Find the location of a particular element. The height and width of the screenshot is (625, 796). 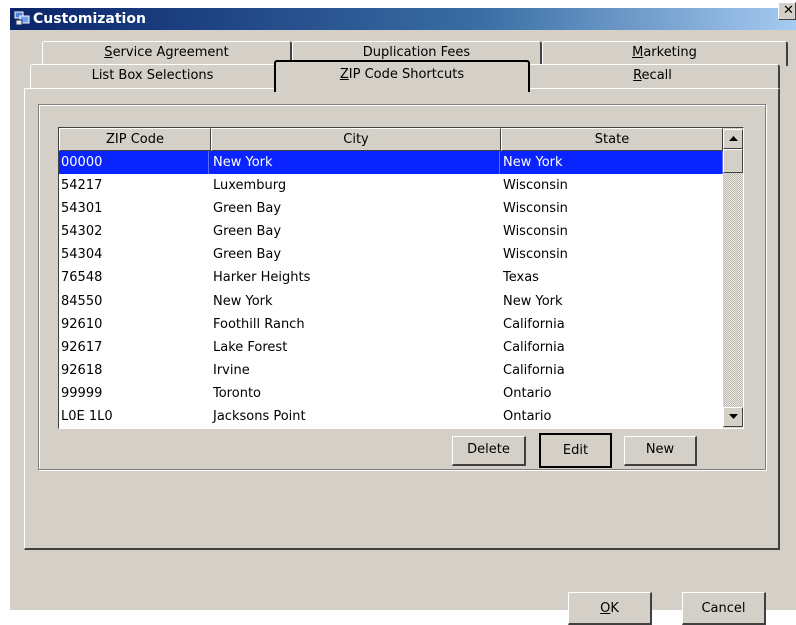

cell-city: Toronto is located at coordinates (237, 393).